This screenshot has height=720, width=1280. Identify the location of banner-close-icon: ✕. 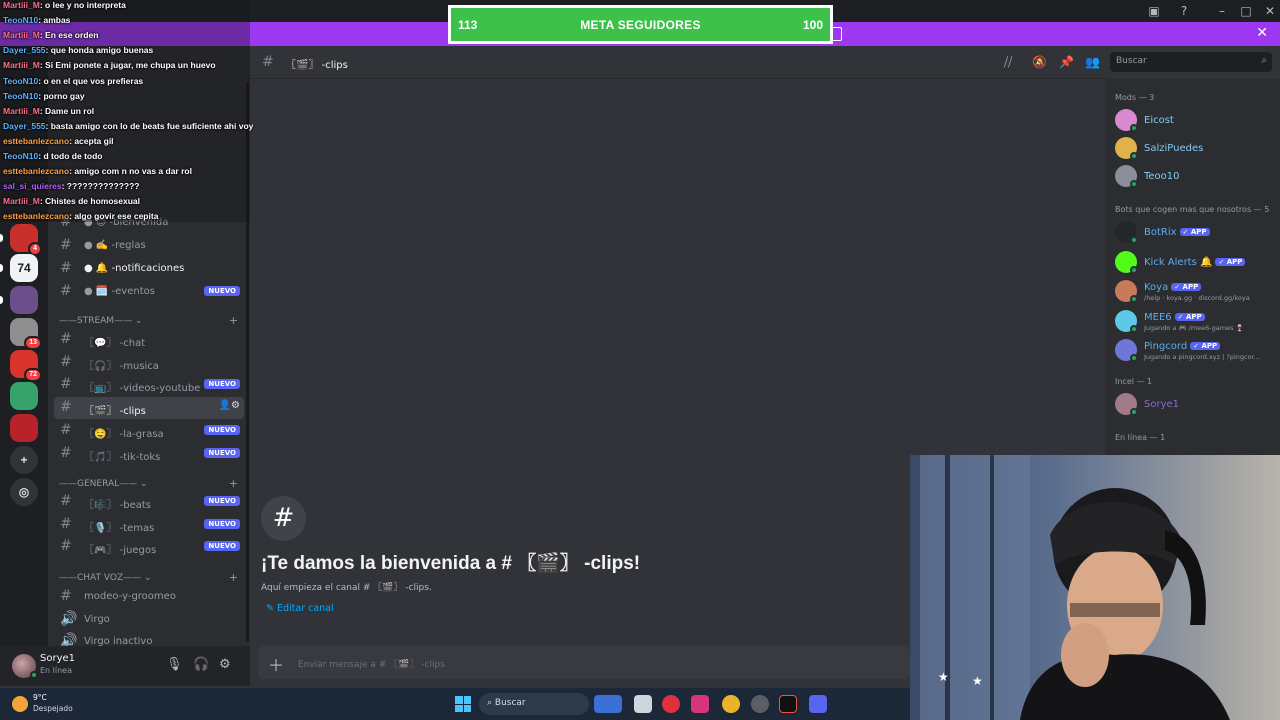
(1262, 33).